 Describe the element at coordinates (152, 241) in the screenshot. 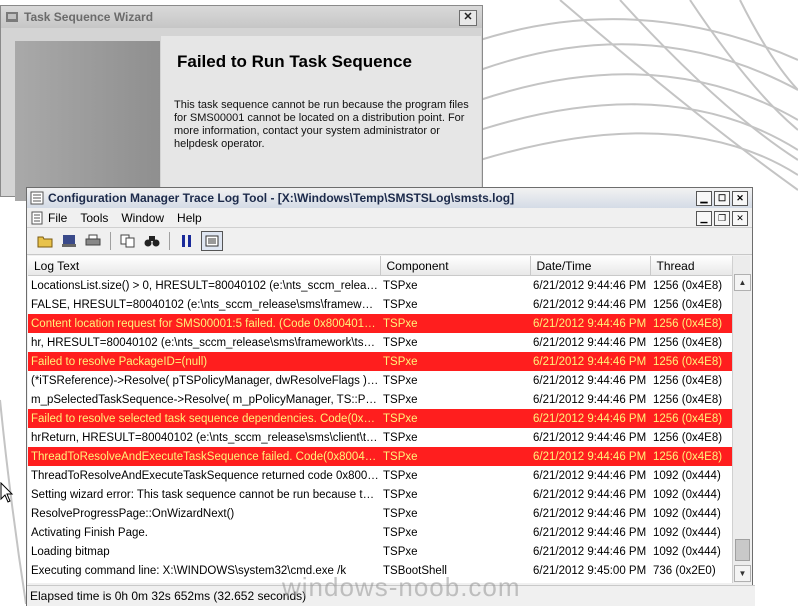

I see `find-icon` at that location.